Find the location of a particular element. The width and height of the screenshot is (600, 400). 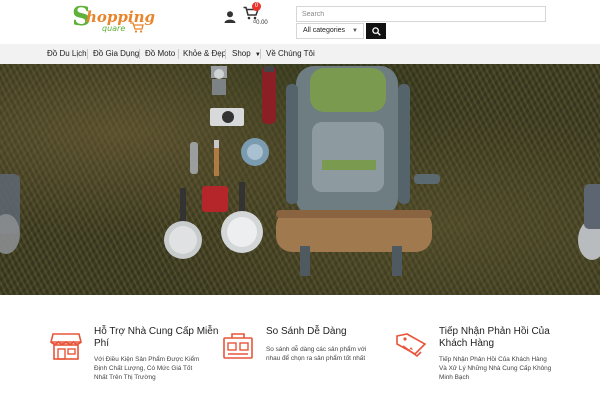

nav-item-do-gia-dung: Đồ Gia Dụng is located at coordinates (116, 54).